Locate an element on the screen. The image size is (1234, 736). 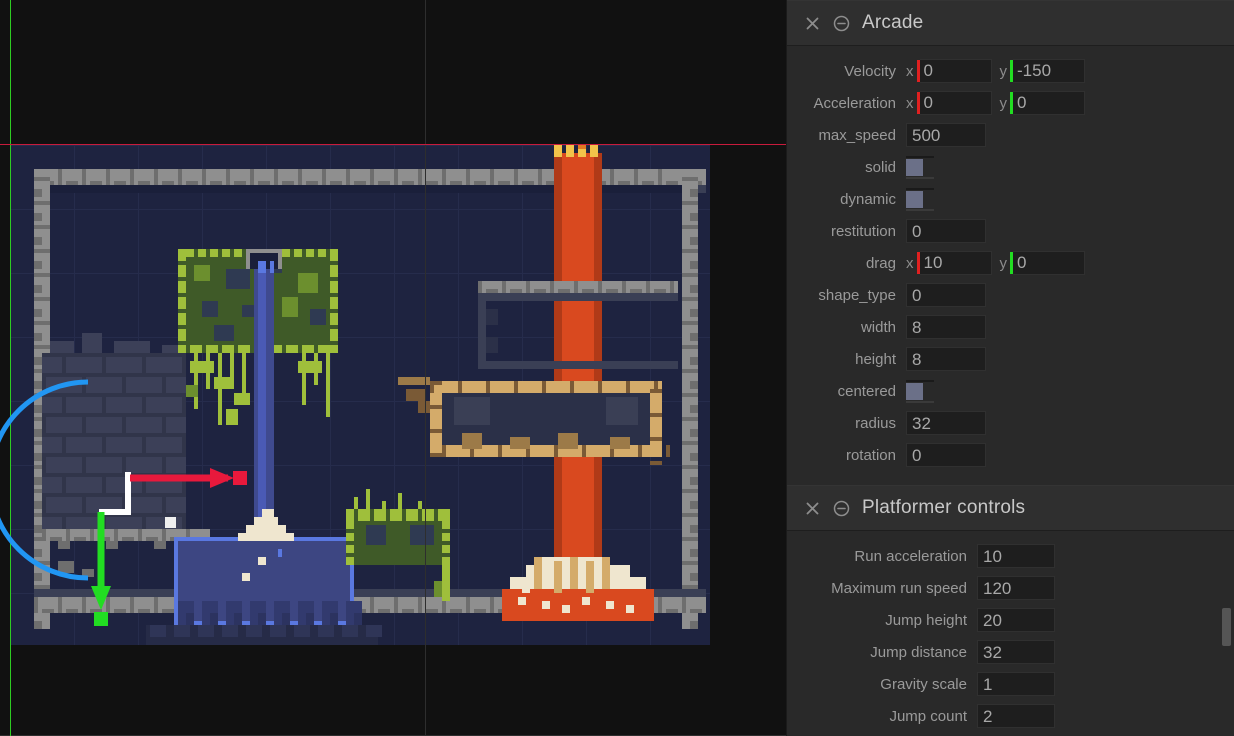
number-input: 20 is located at coordinates (1016, 620).